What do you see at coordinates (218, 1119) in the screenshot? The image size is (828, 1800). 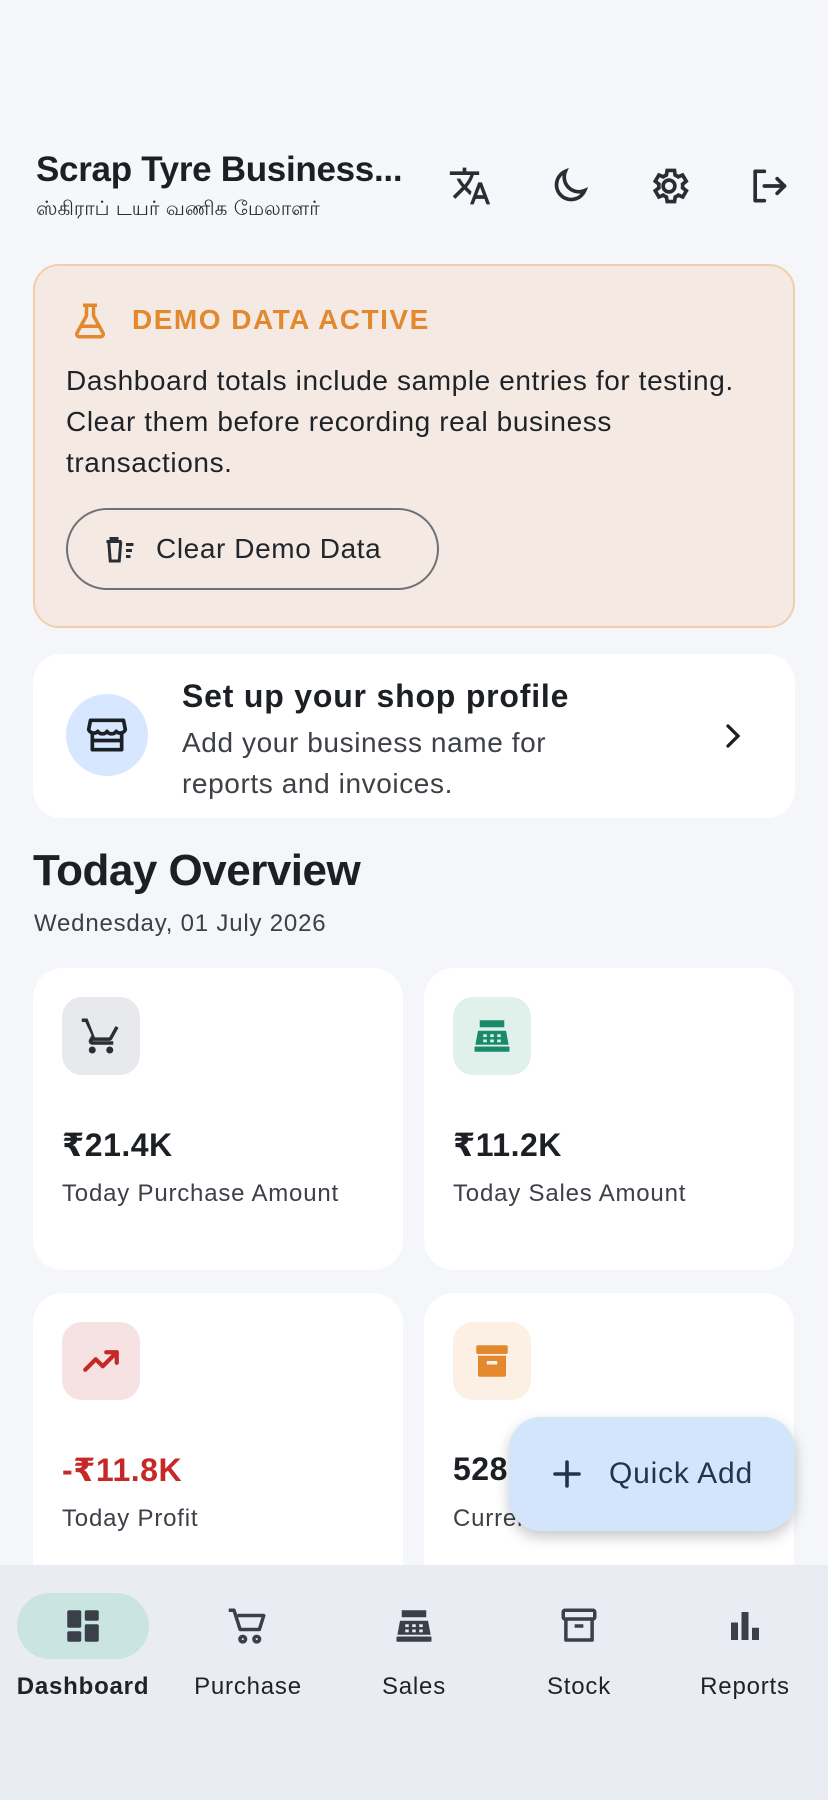 I see `purchase-amount-card: ₹21.4K Today Purchase Amount` at bounding box center [218, 1119].